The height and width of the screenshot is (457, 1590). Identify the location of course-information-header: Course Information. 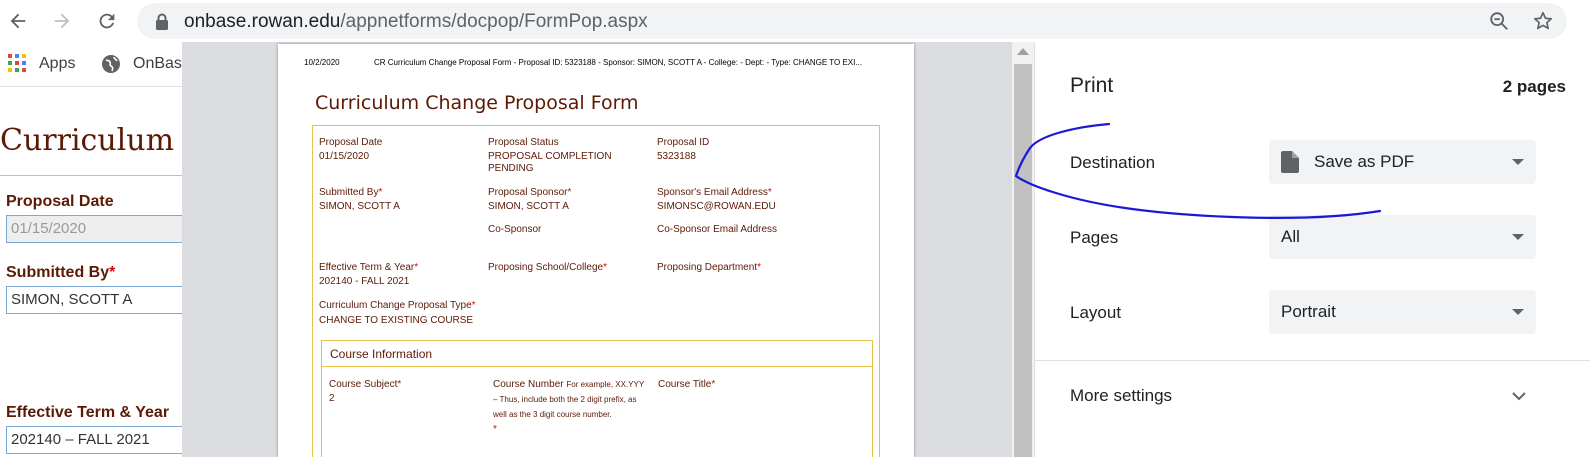
(597, 353).